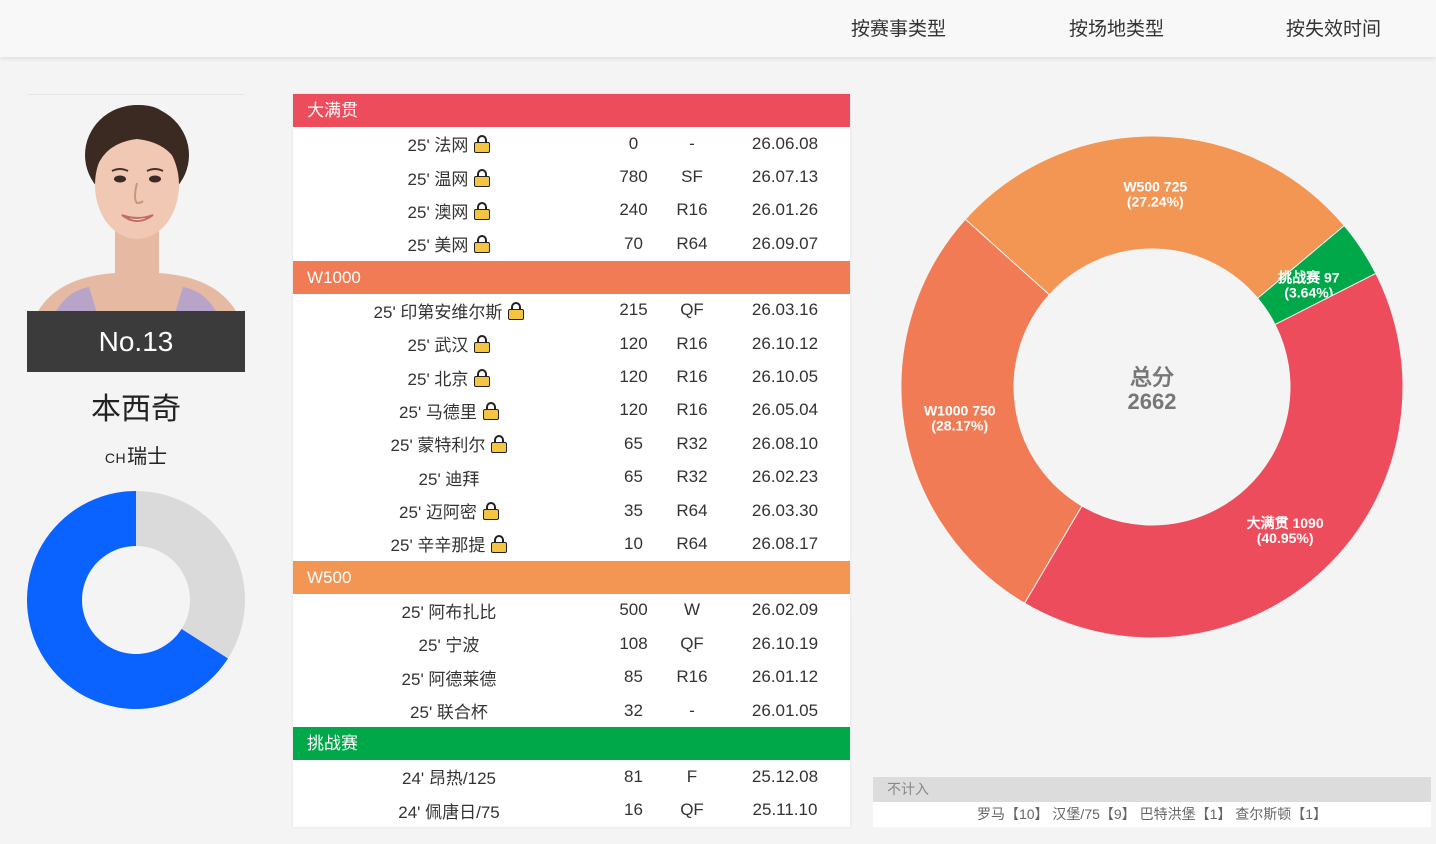  What do you see at coordinates (438, 146) in the screenshot?
I see `event-name: 25' 法网` at bounding box center [438, 146].